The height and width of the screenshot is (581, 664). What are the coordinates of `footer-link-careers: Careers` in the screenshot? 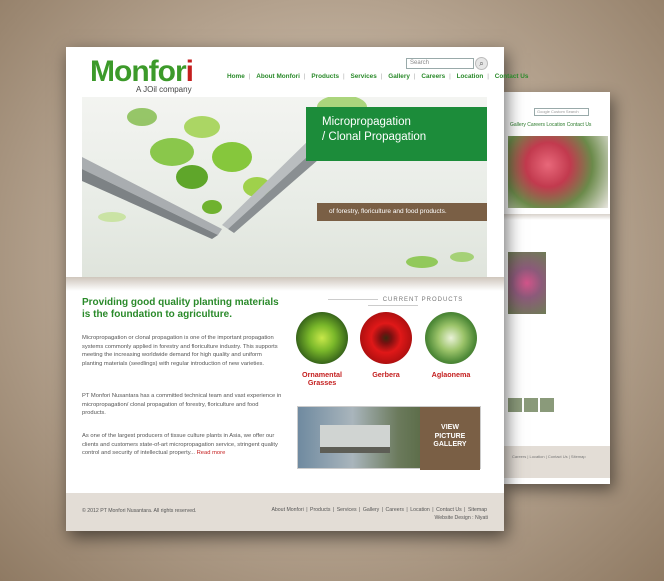 It's located at (395, 510).